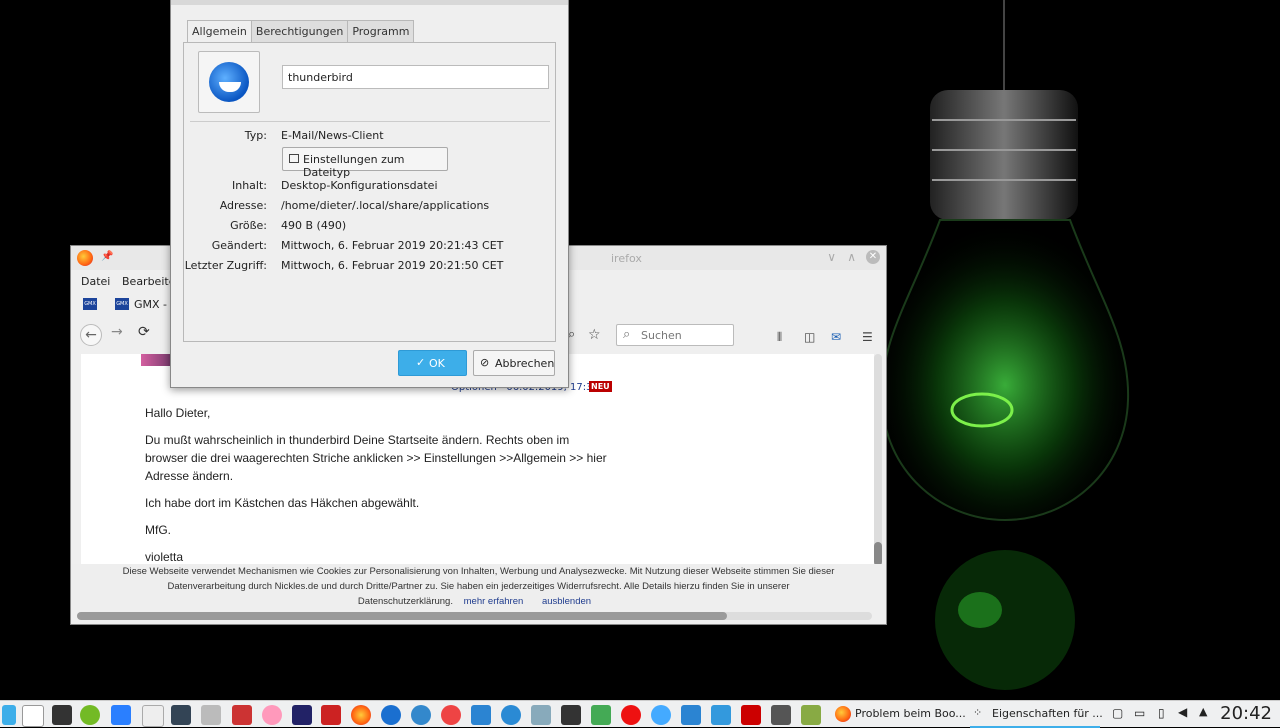  Describe the element at coordinates (691, 715) in the screenshot. I see `file-manager-icon` at that location.